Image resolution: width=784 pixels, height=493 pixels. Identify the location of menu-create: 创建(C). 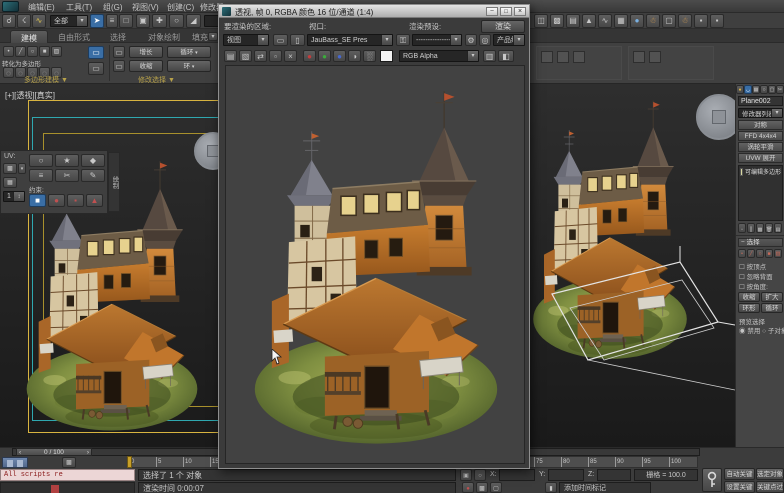
(180, 7).